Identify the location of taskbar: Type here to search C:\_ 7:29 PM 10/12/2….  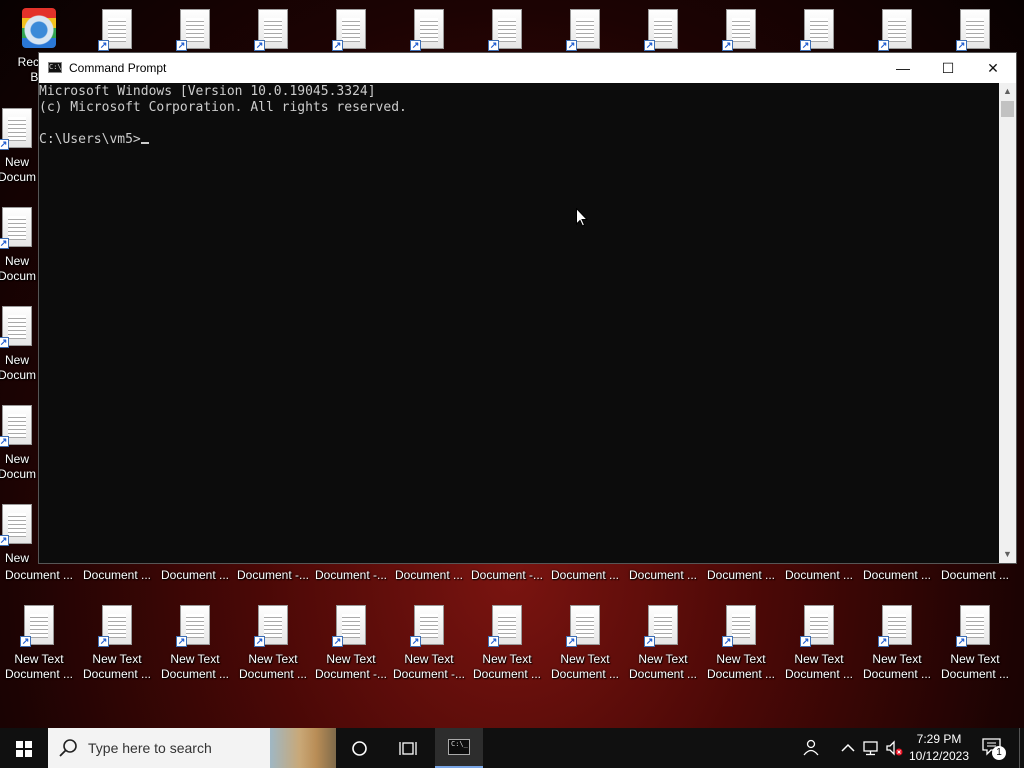
(512, 748).